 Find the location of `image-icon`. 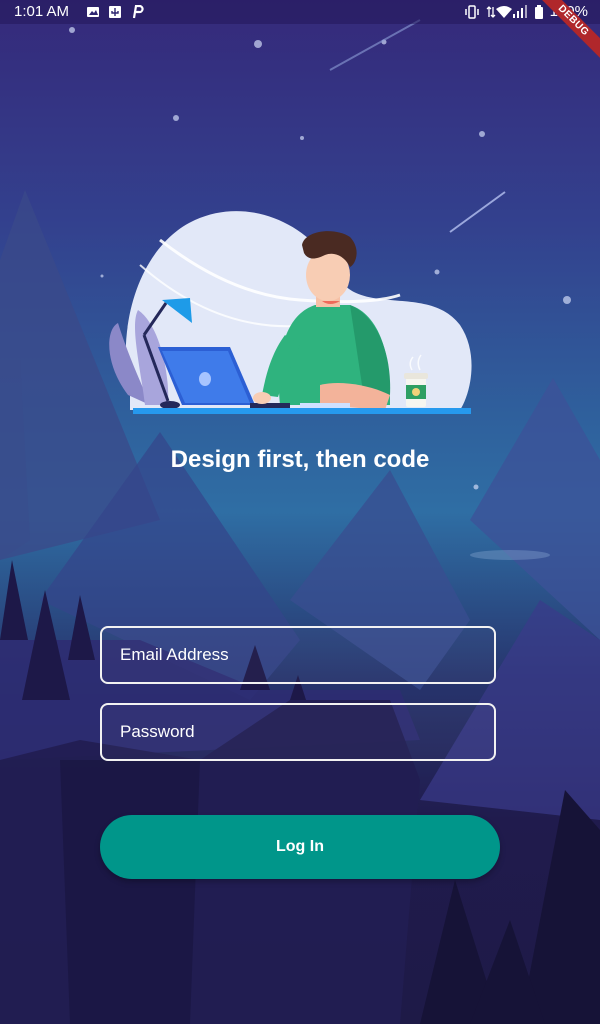

image-icon is located at coordinates (93, 12).